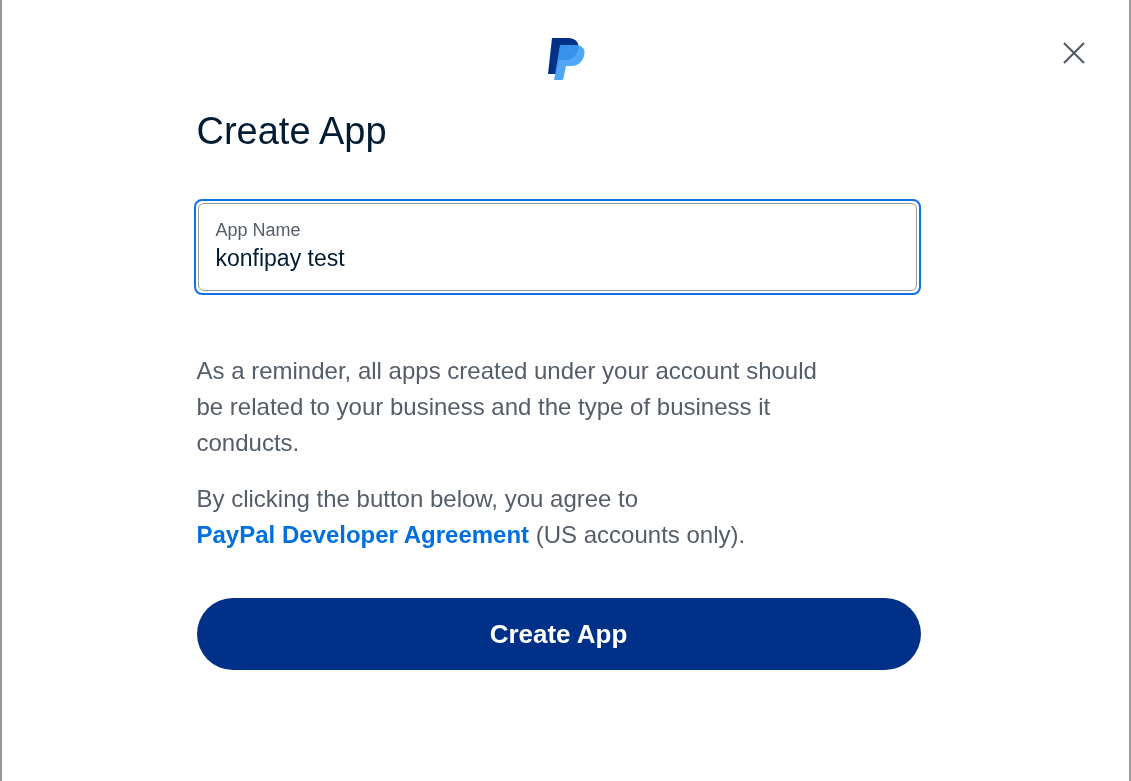  Describe the element at coordinates (558, 634) in the screenshot. I see `create-app-button: Create App` at that location.